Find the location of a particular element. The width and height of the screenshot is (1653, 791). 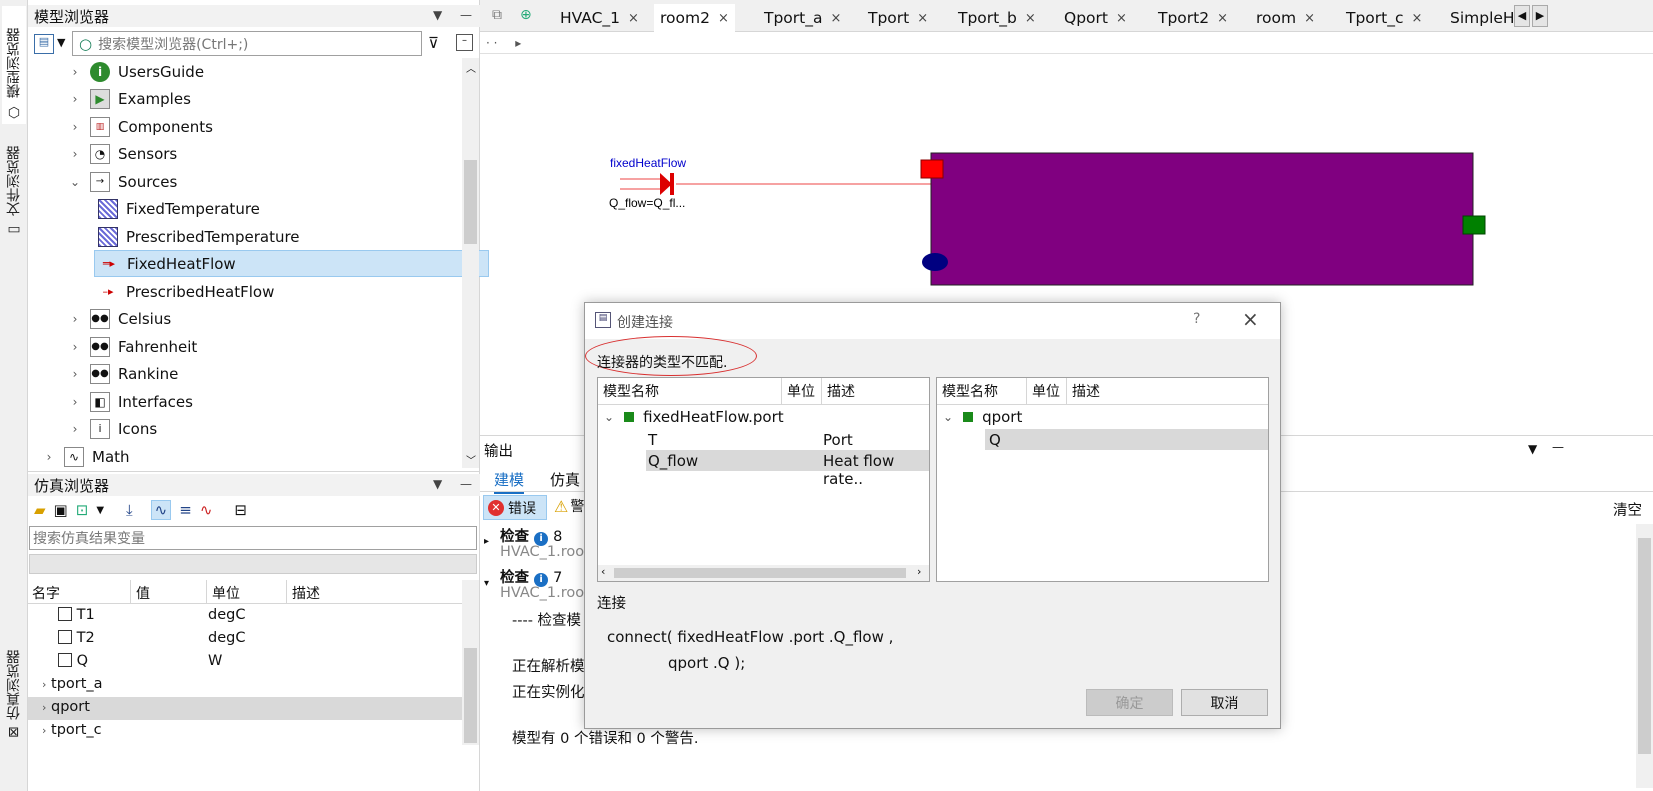

clear-button: 清空 is located at coordinates (1627, 509).